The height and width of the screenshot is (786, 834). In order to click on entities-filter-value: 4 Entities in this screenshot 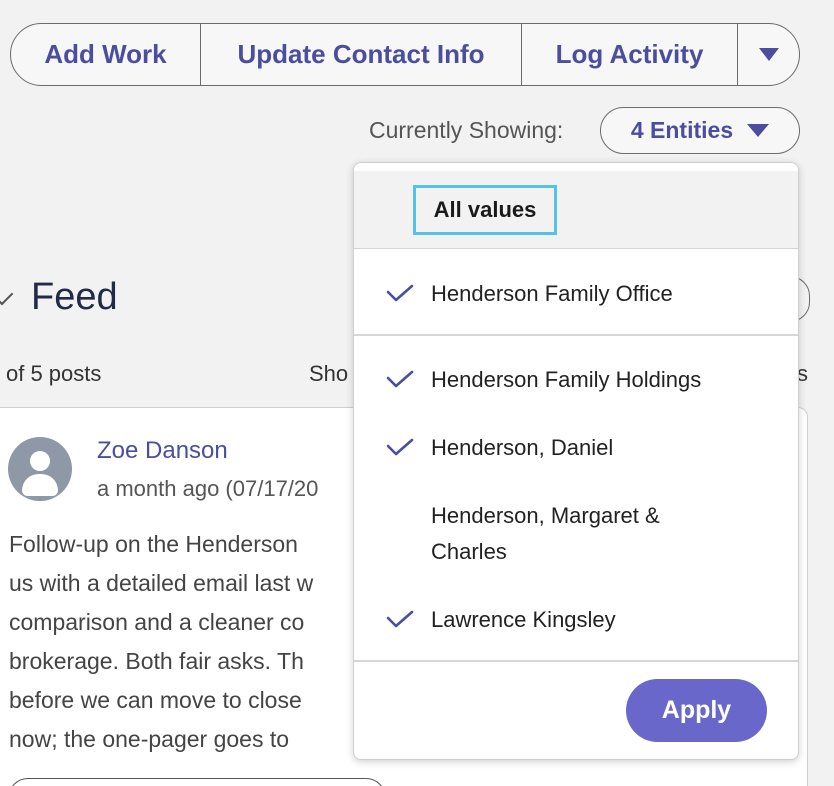, I will do `click(682, 130)`.